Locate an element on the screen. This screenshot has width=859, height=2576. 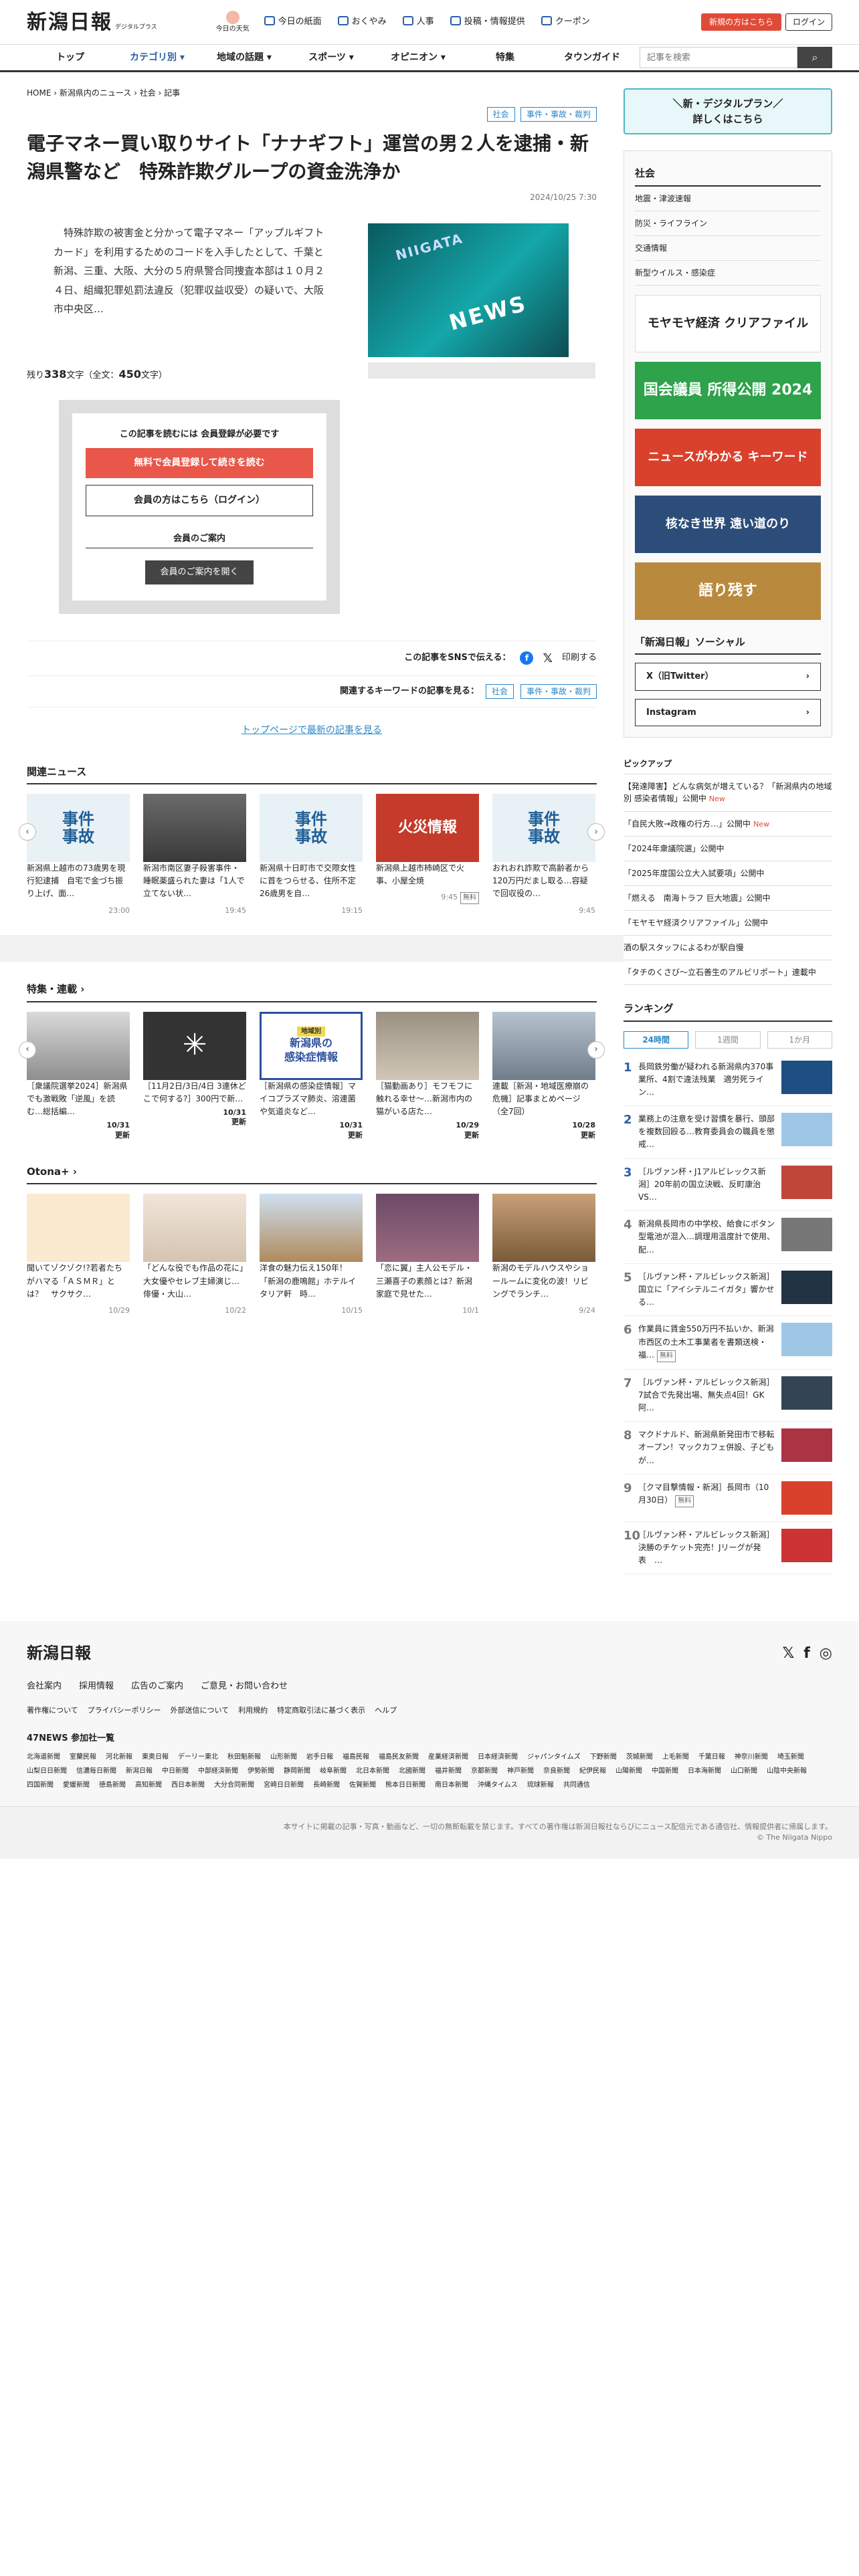
footer-link: 会社案内 is located at coordinates (44, 1686).